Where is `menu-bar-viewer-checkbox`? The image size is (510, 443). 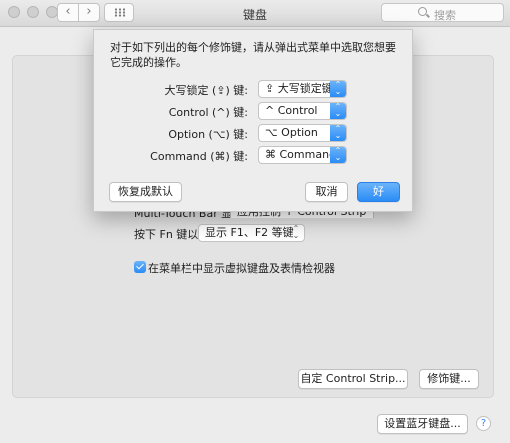 menu-bar-viewer-checkbox is located at coordinates (140, 267).